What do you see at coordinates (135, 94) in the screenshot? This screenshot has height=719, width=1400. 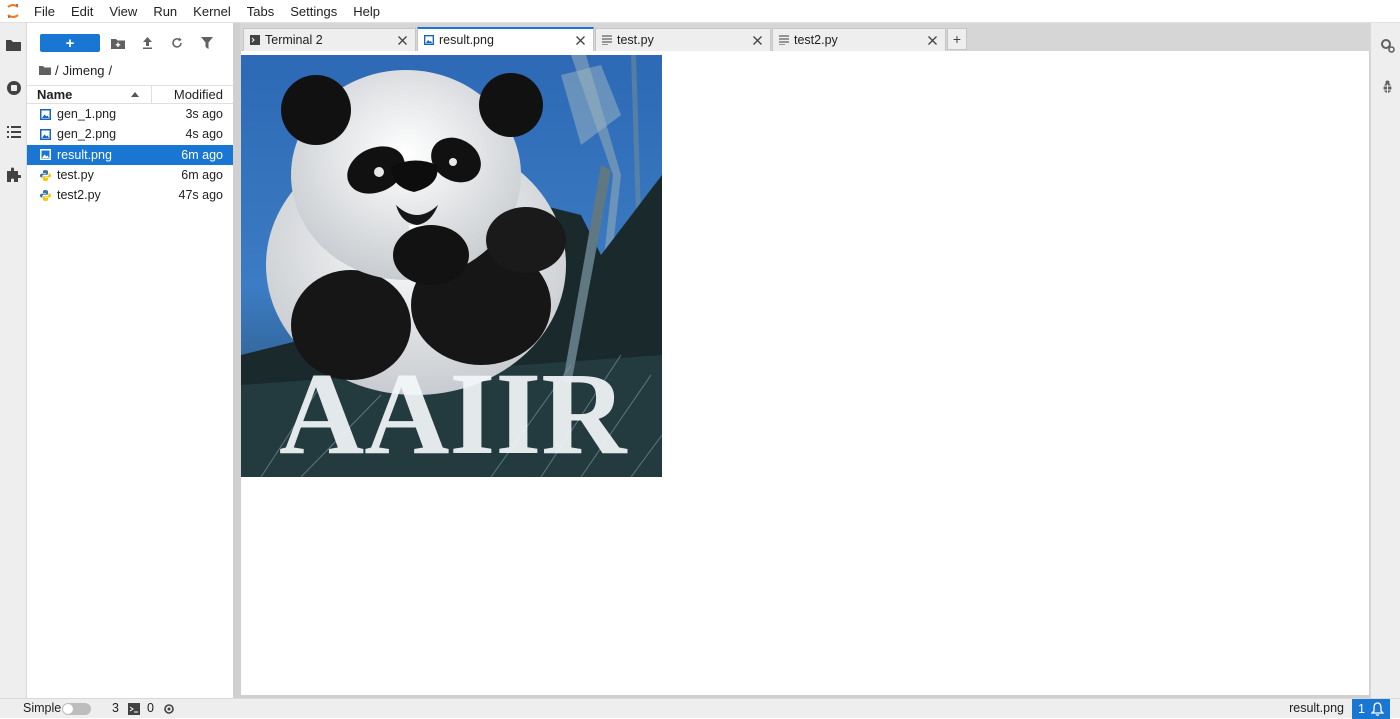 I see `sort-ascending-icon` at bounding box center [135, 94].